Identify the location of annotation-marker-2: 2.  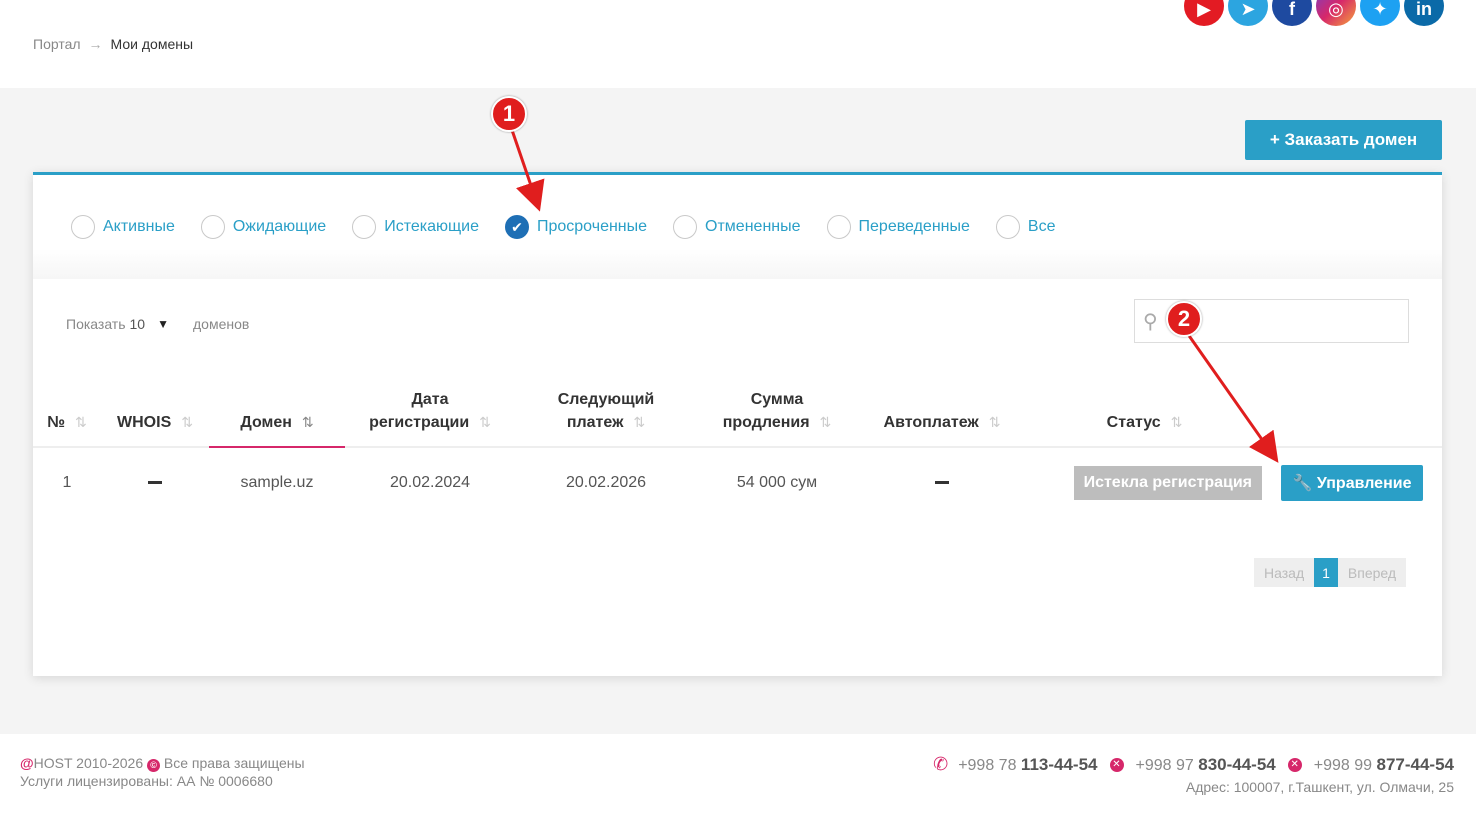
(1184, 319).